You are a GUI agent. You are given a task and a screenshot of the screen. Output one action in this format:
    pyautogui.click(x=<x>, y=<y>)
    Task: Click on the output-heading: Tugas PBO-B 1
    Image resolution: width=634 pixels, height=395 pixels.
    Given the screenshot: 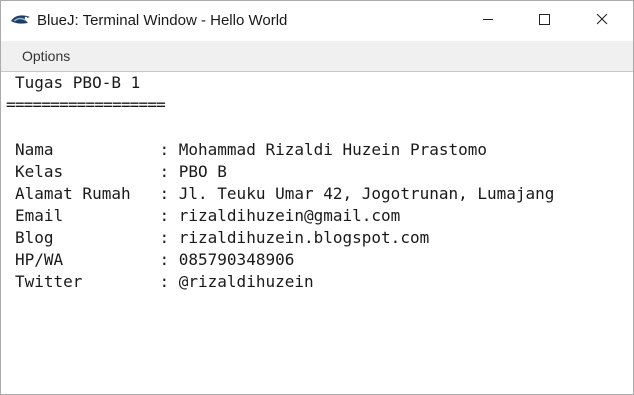 What is the action you would take?
    pyautogui.click(x=78, y=82)
    